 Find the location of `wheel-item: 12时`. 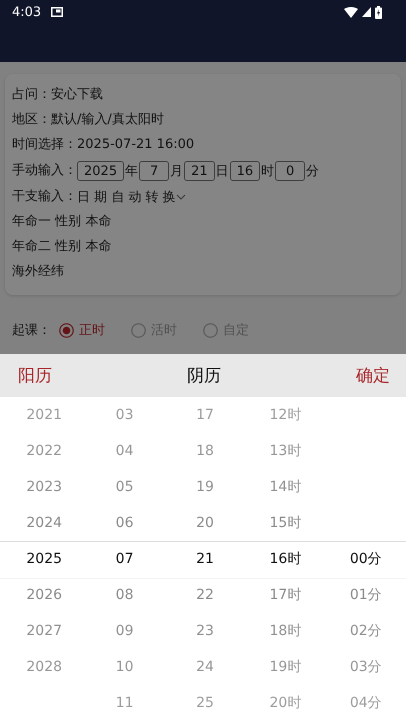

wheel-item: 12时 is located at coordinates (285, 415).